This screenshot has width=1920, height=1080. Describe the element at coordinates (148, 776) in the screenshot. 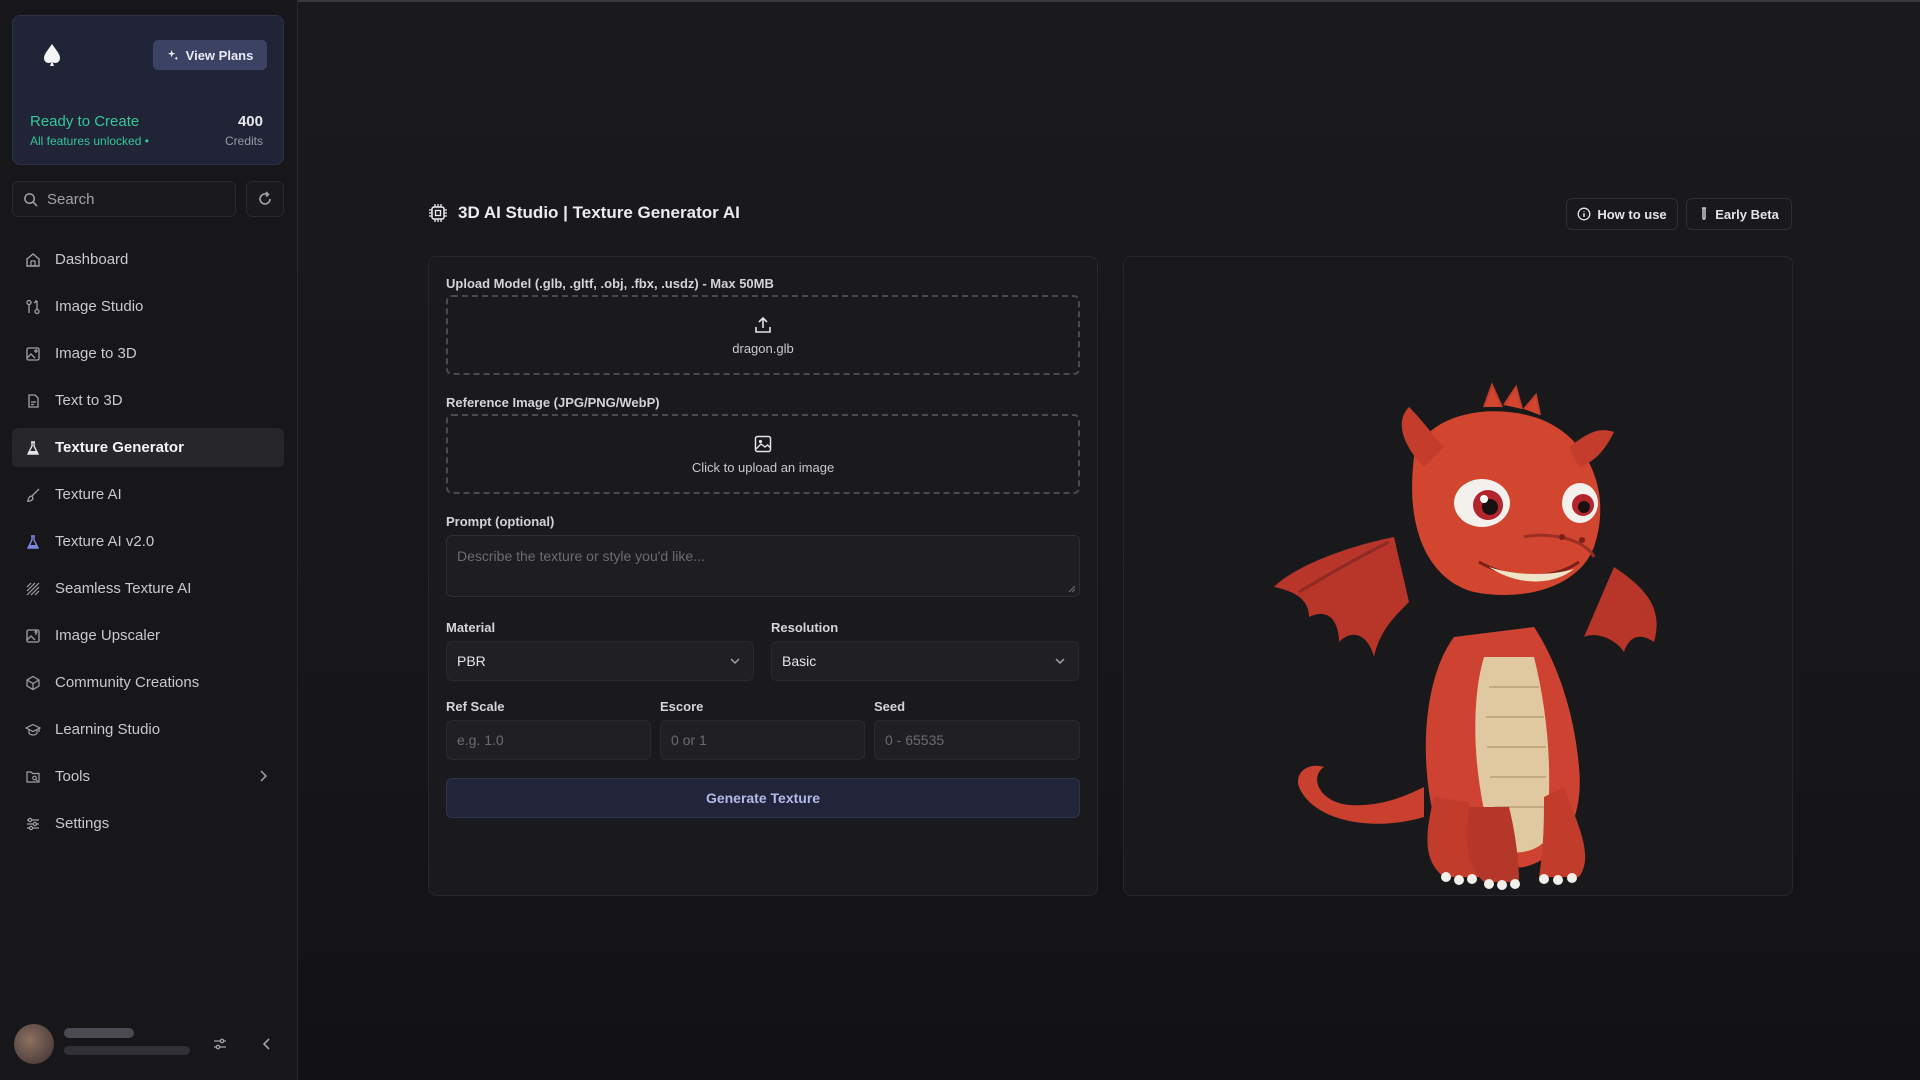

I see `sidebar-item-tools: Tools` at that location.